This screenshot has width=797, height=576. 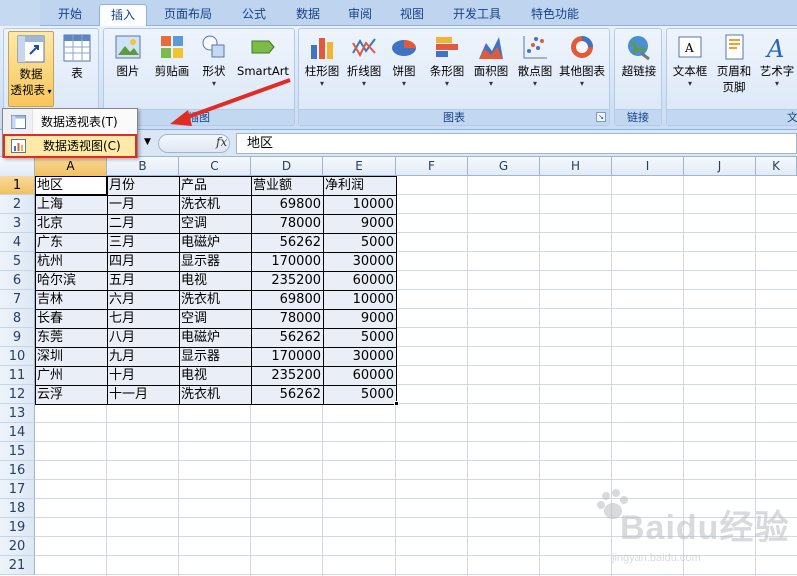 What do you see at coordinates (17, 356) in the screenshot?
I see `row-header-10: 10` at bounding box center [17, 356].